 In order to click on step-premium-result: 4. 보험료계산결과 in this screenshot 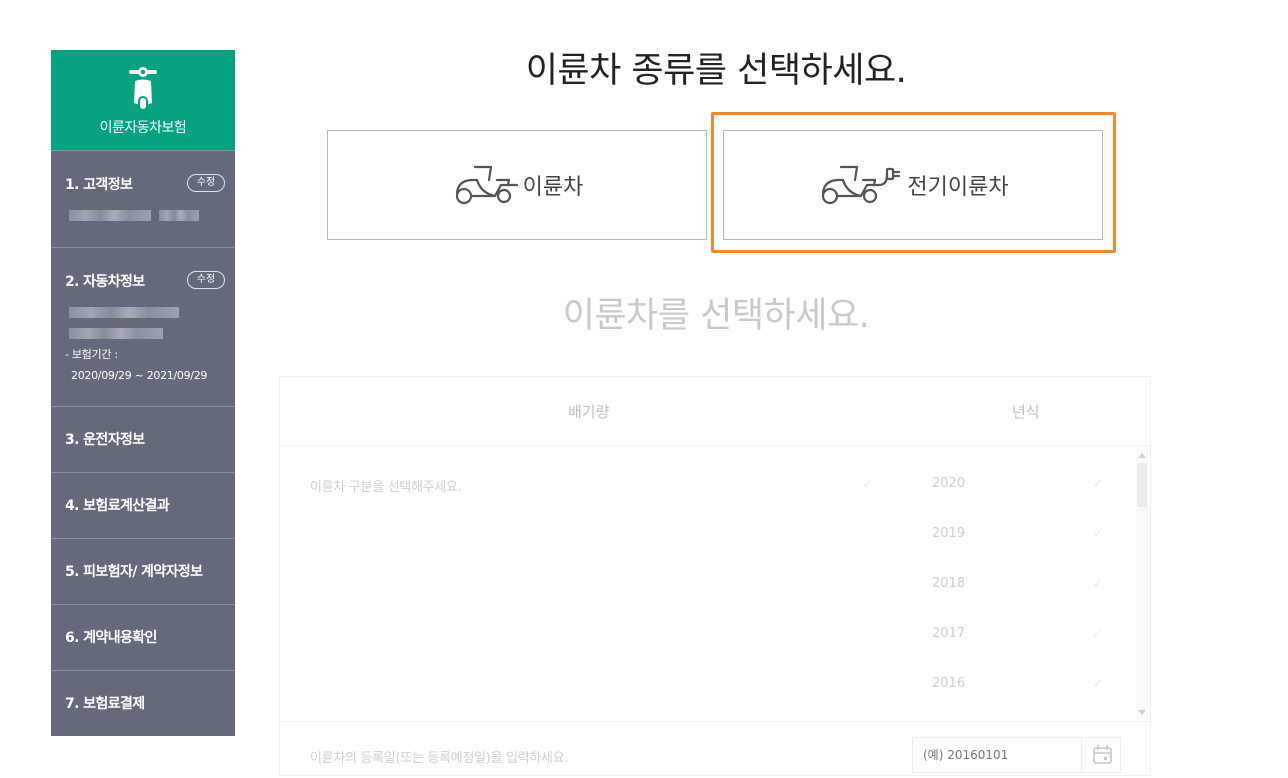, I will do `click(143, 505)`.